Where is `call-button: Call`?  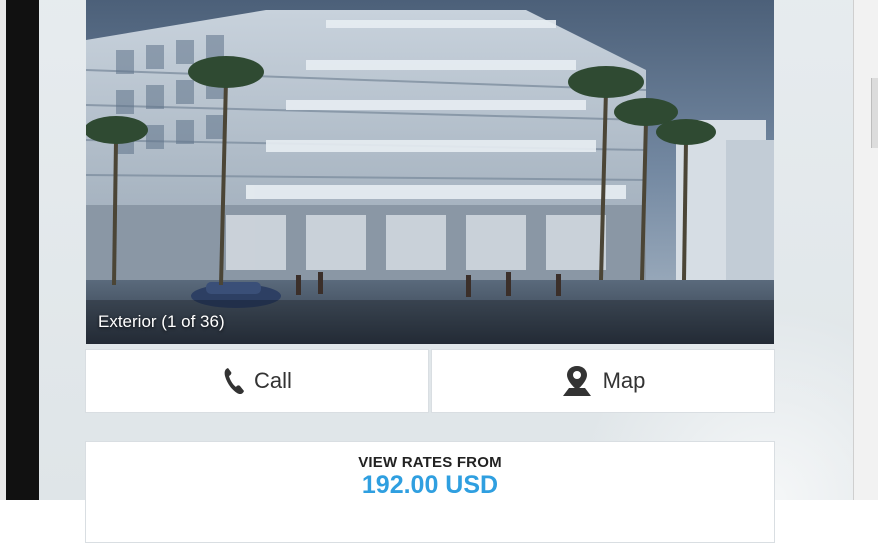 call-button: Call is located at coordinates (257, 381).